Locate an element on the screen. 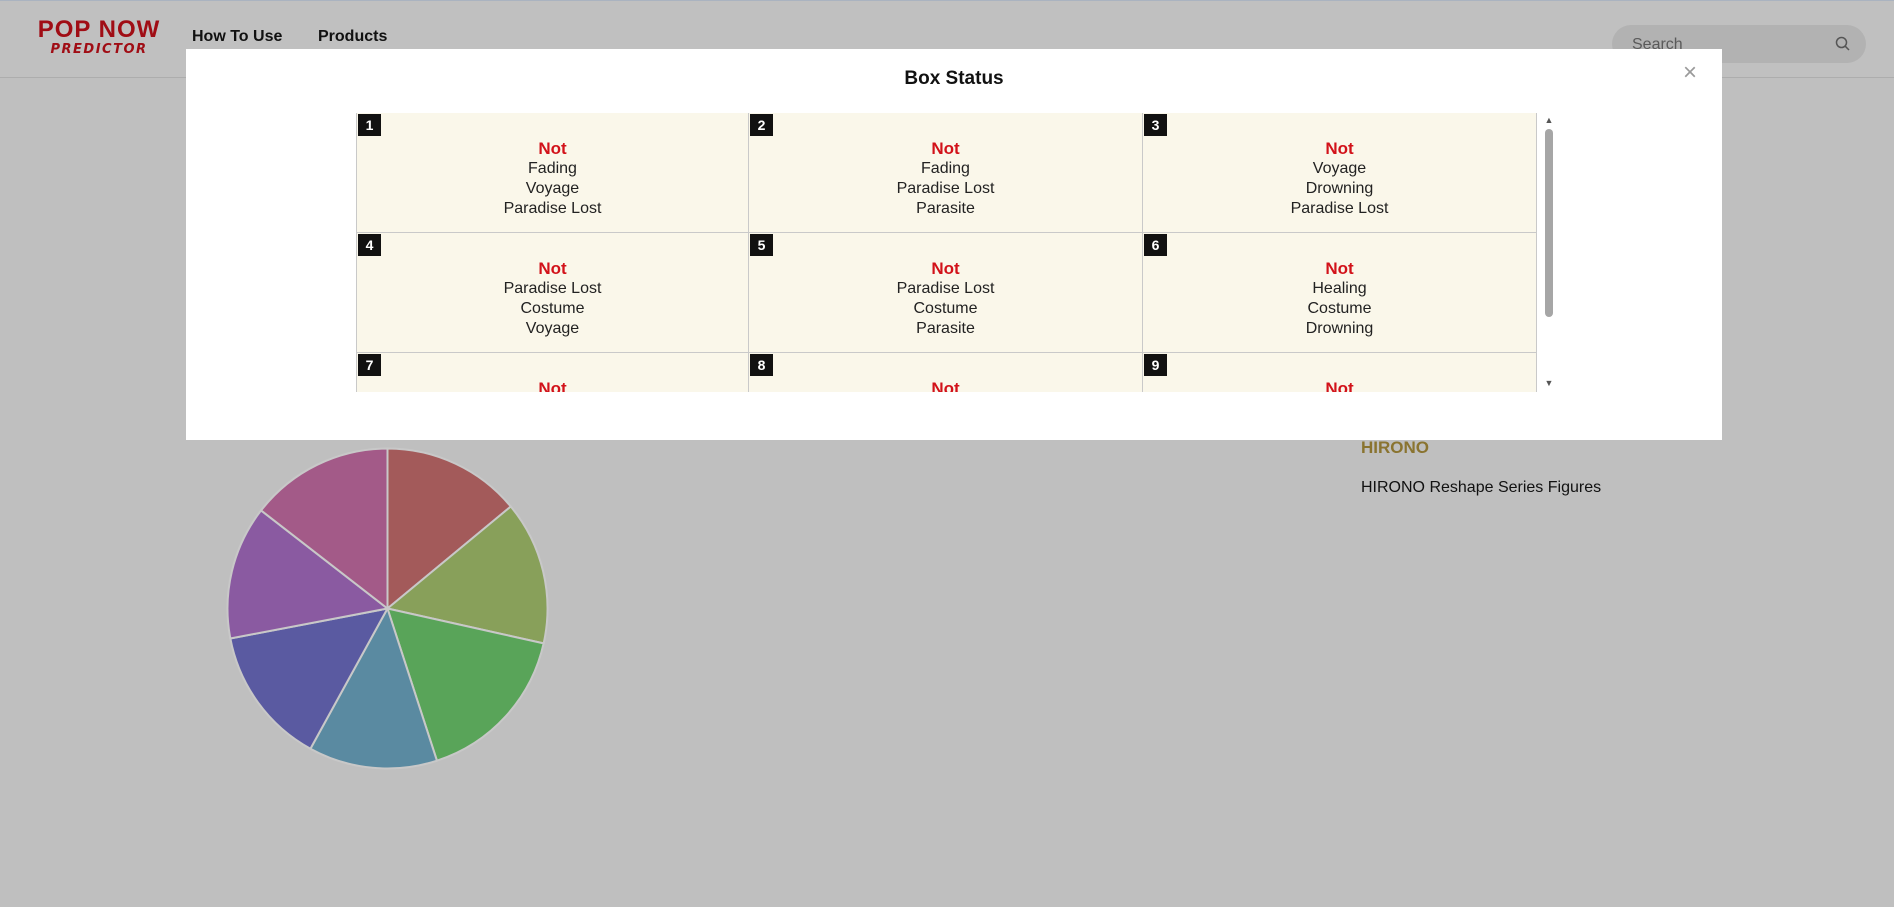 The height and width of the screenshot is (907, 1894). box-number-badge: 6 is located at coordinates (1155, 245).